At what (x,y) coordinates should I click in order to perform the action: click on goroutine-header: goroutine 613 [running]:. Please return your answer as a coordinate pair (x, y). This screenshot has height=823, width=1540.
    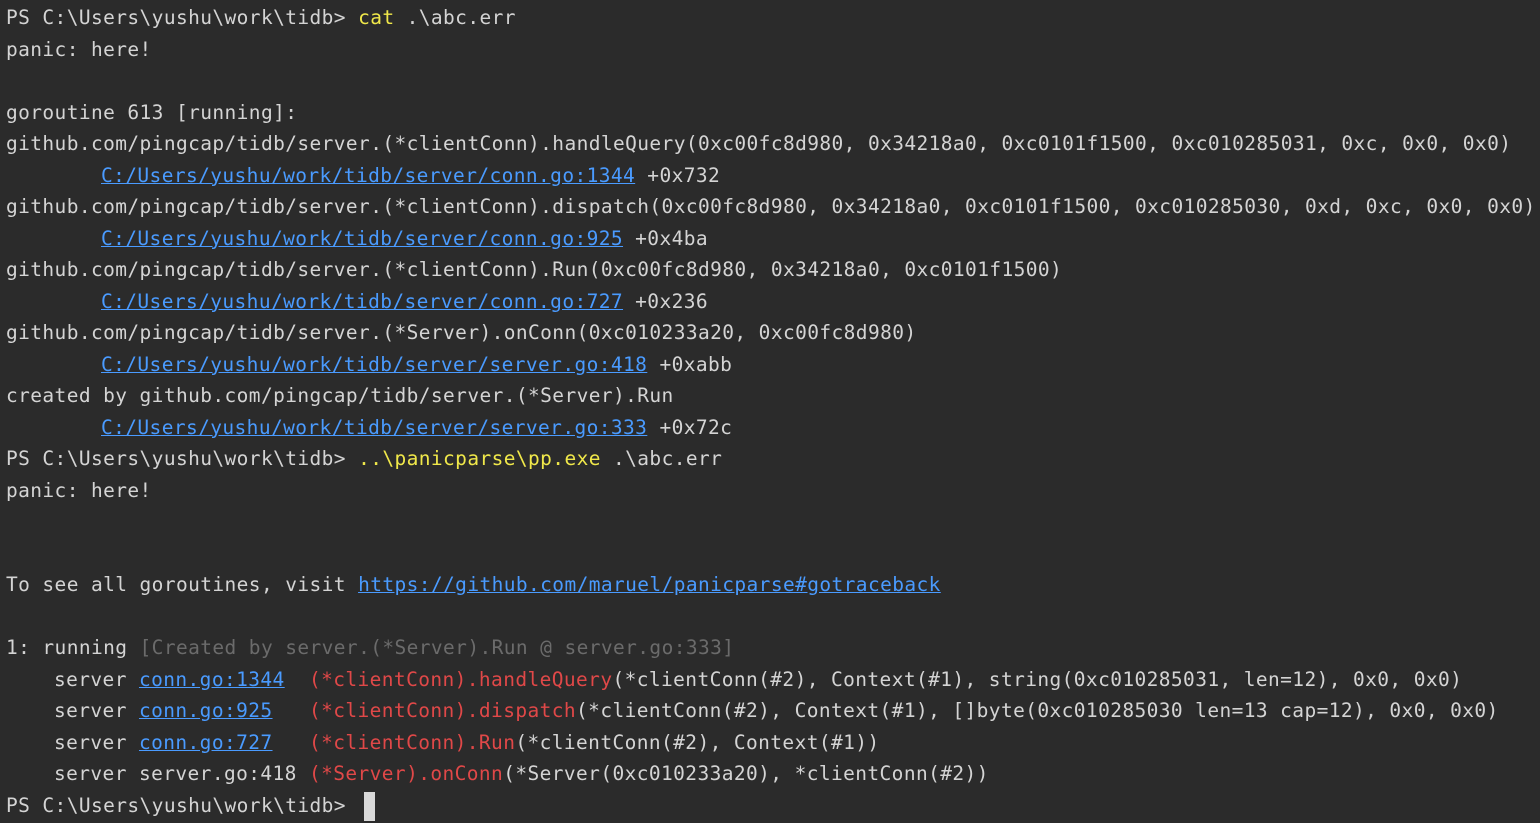
    Looking at the image, I should click on (152, 112).